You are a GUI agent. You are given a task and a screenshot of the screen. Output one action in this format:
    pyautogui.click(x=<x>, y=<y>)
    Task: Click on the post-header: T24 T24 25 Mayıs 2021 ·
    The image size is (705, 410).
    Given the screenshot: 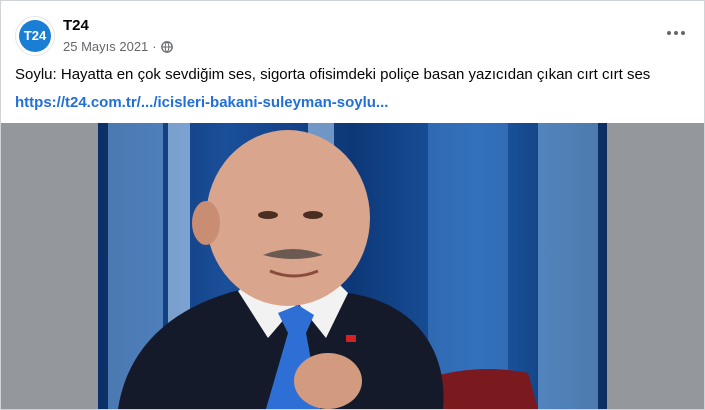 What is the action you would take?
    pyautogui.click(x=352, y=30)
    